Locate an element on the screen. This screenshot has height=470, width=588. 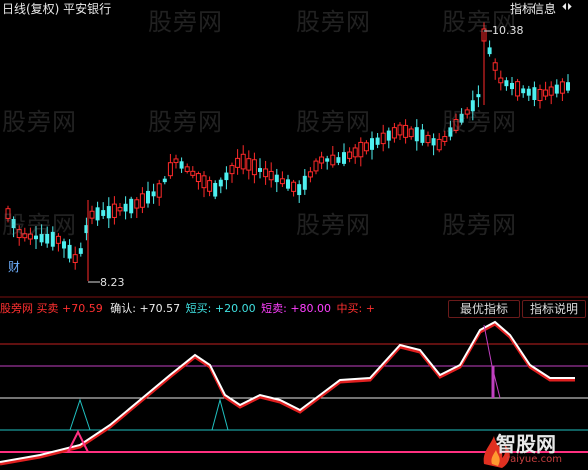
finance-marker: 财 is located at coordinates (14, 266).